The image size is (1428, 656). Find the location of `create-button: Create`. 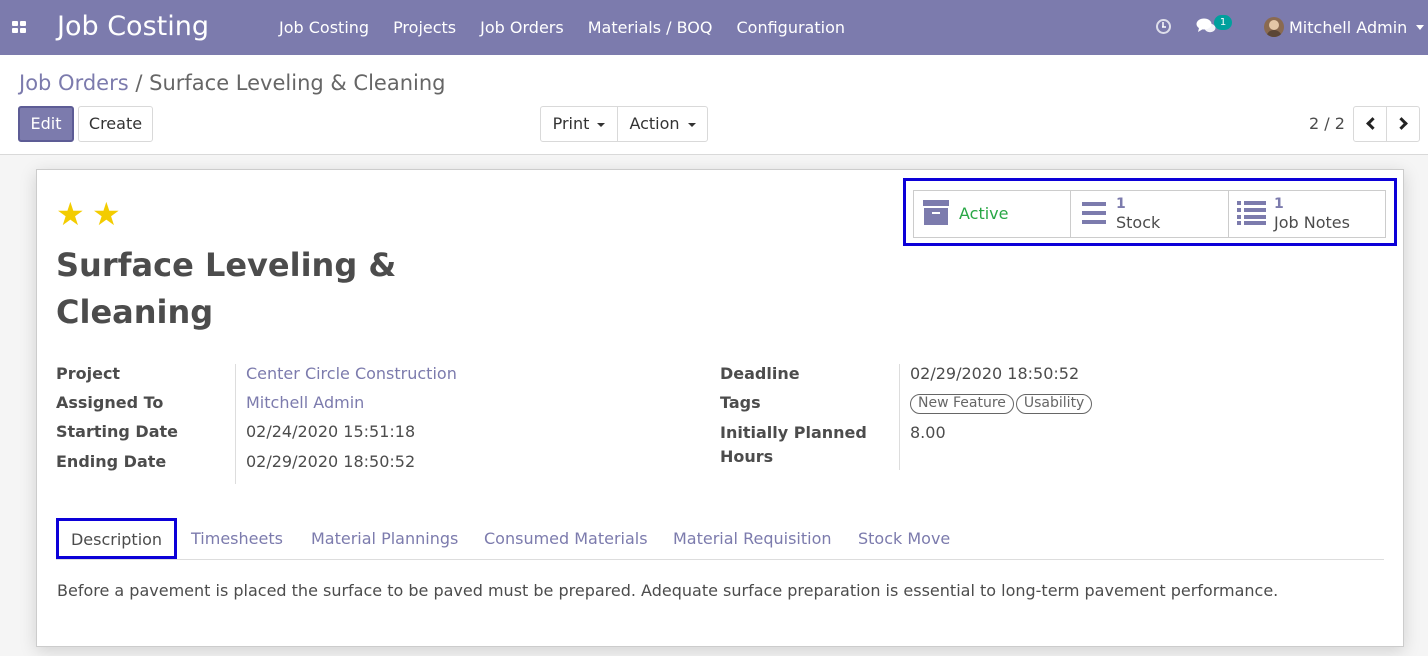

create-button: Create is located at coordinates (115, 124).